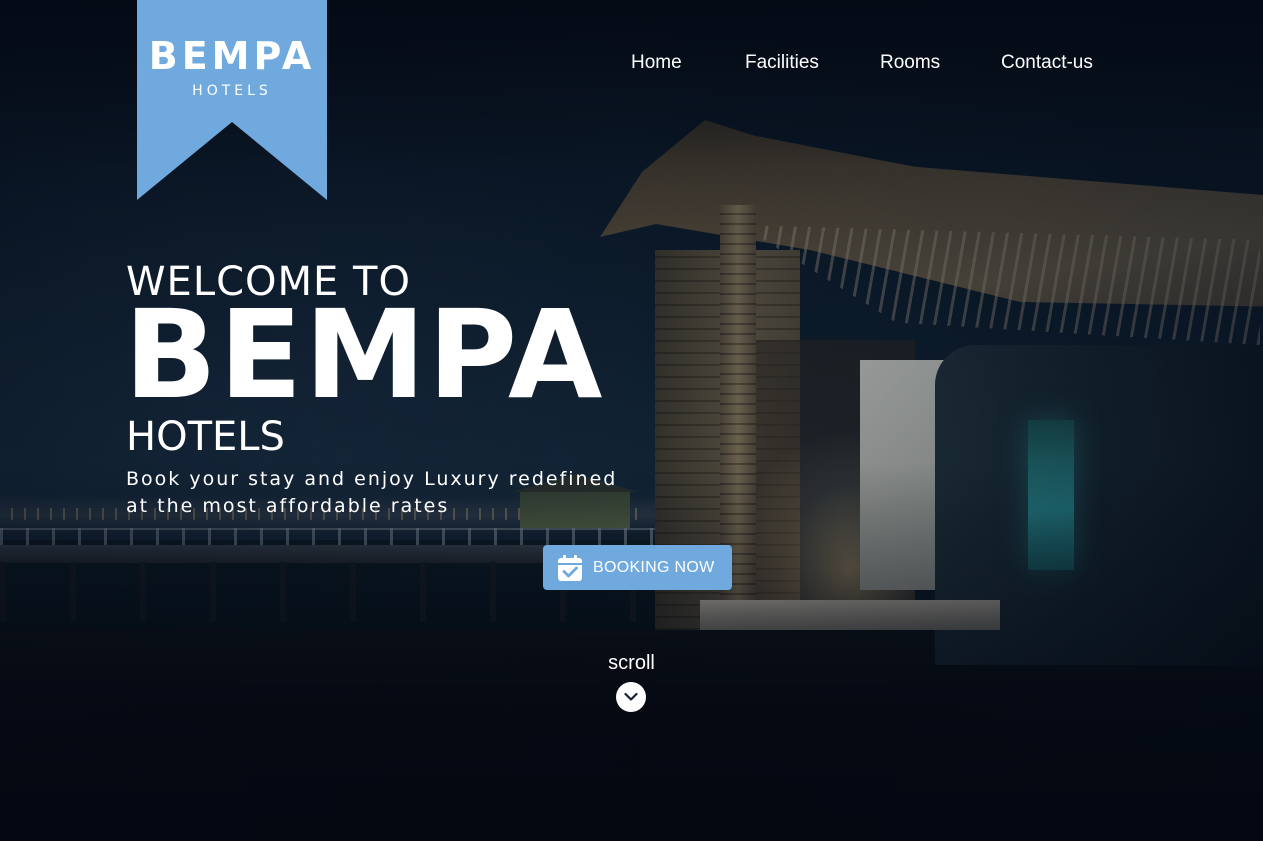 The image size is (1263, 841). I want to click on hero-brand-title: BEMPA, so click(364, 355).